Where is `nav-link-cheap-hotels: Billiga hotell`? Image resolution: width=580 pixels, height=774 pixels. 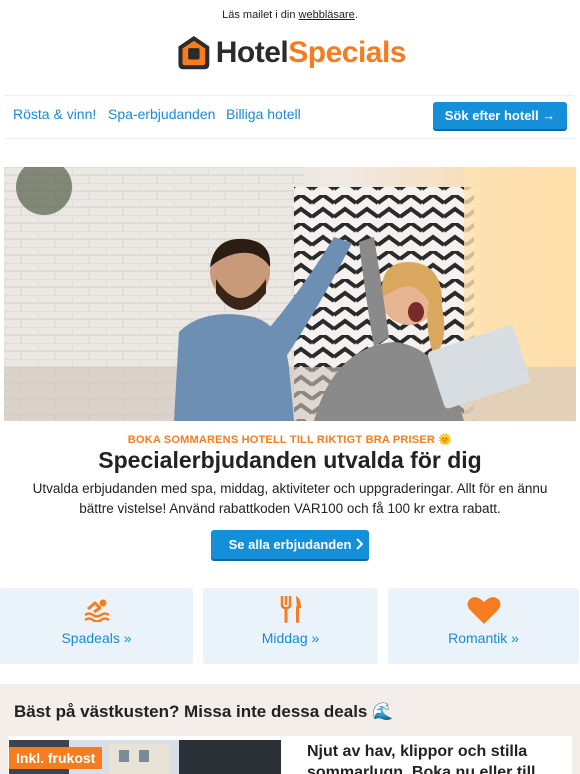 nav-link-cheap-hotels: Billiga hotell is located at coordinates (263, 114).